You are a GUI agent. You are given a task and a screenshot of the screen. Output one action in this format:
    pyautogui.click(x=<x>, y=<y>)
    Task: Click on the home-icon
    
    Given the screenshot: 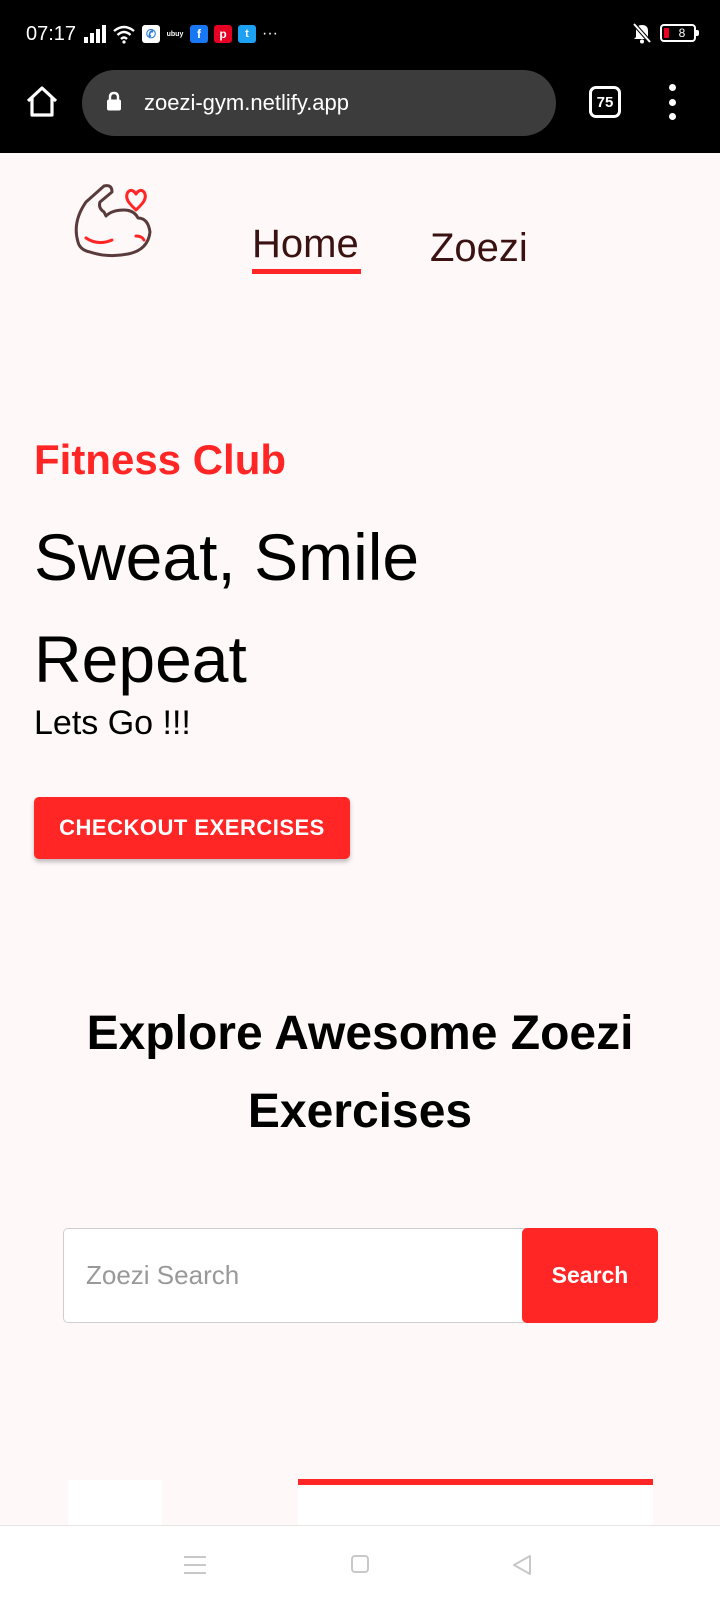 What is the action you would take?
    pyautogui.click(x=42, y=102)
    